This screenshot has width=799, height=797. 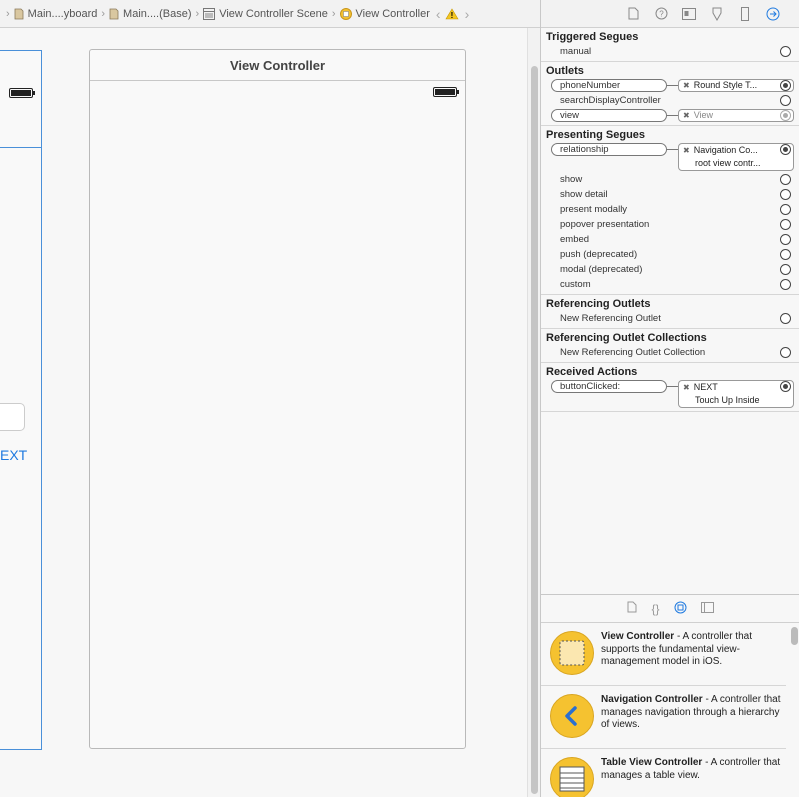 I want to click on navigation-scene-partial: EXT, so click(x=21, y=400).